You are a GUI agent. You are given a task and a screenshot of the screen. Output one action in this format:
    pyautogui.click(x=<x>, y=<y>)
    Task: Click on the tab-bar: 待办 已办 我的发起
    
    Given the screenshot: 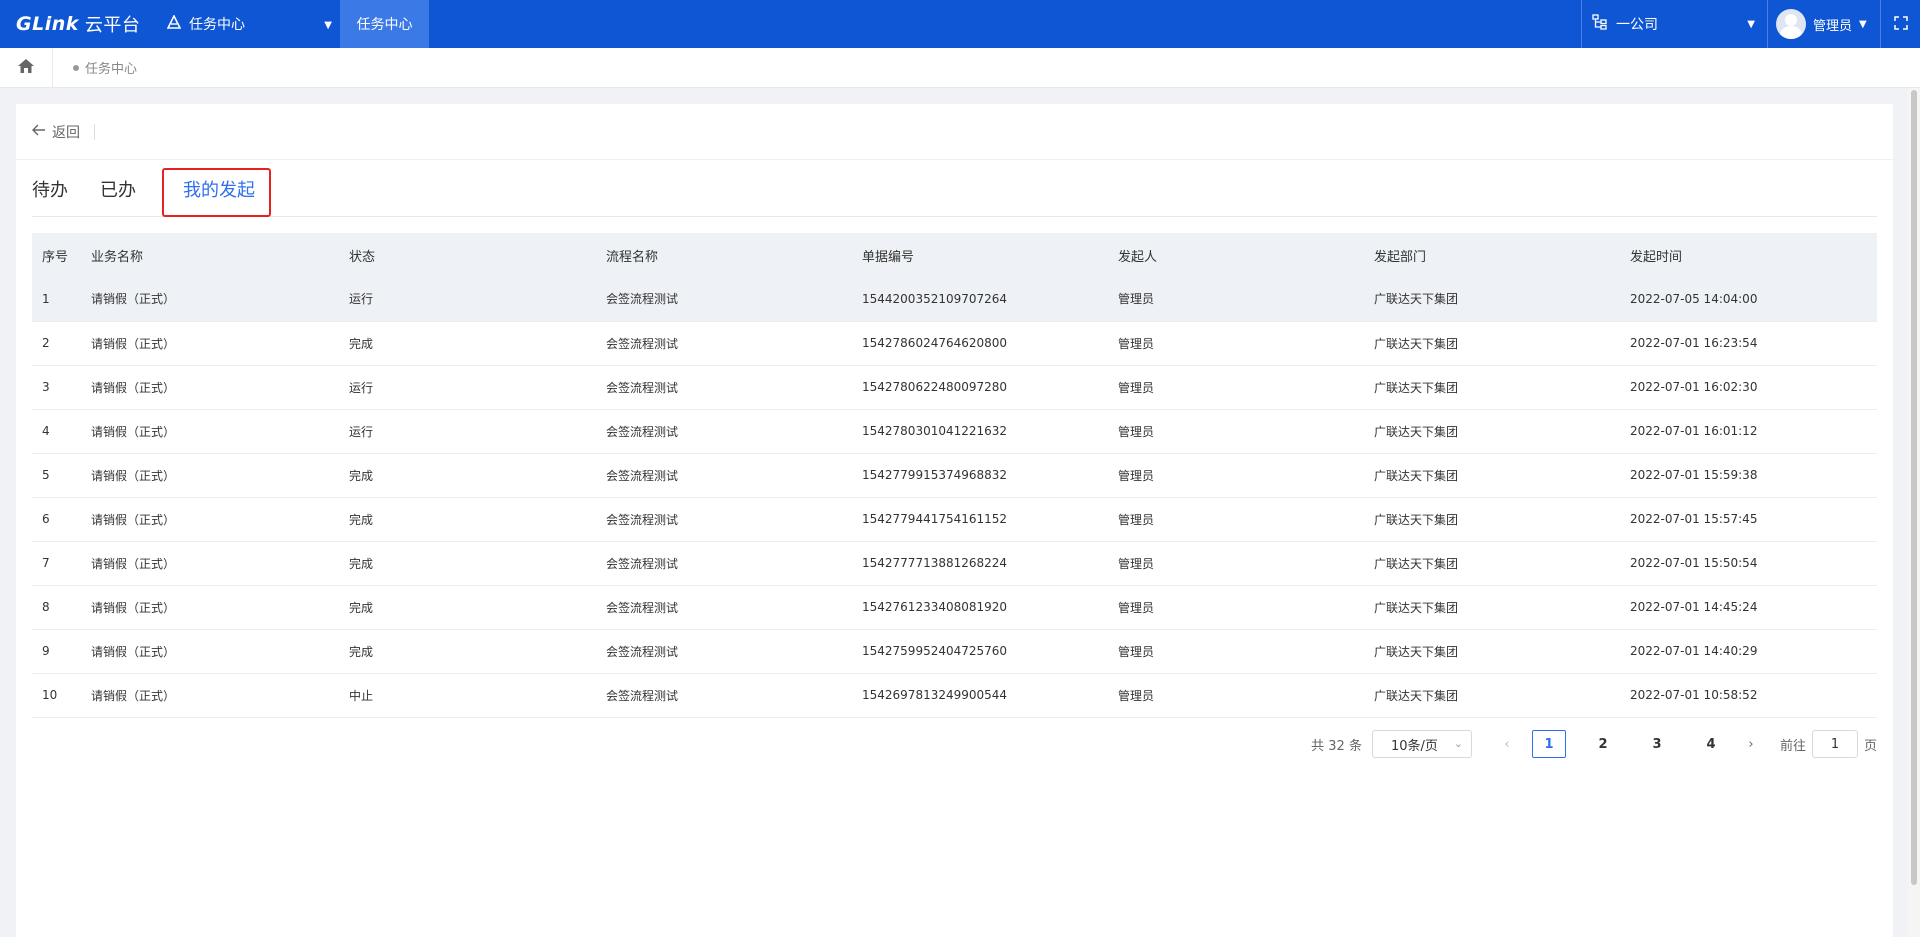 What is the action you would take?
    pyautogui.click(x=954, y=188)
    